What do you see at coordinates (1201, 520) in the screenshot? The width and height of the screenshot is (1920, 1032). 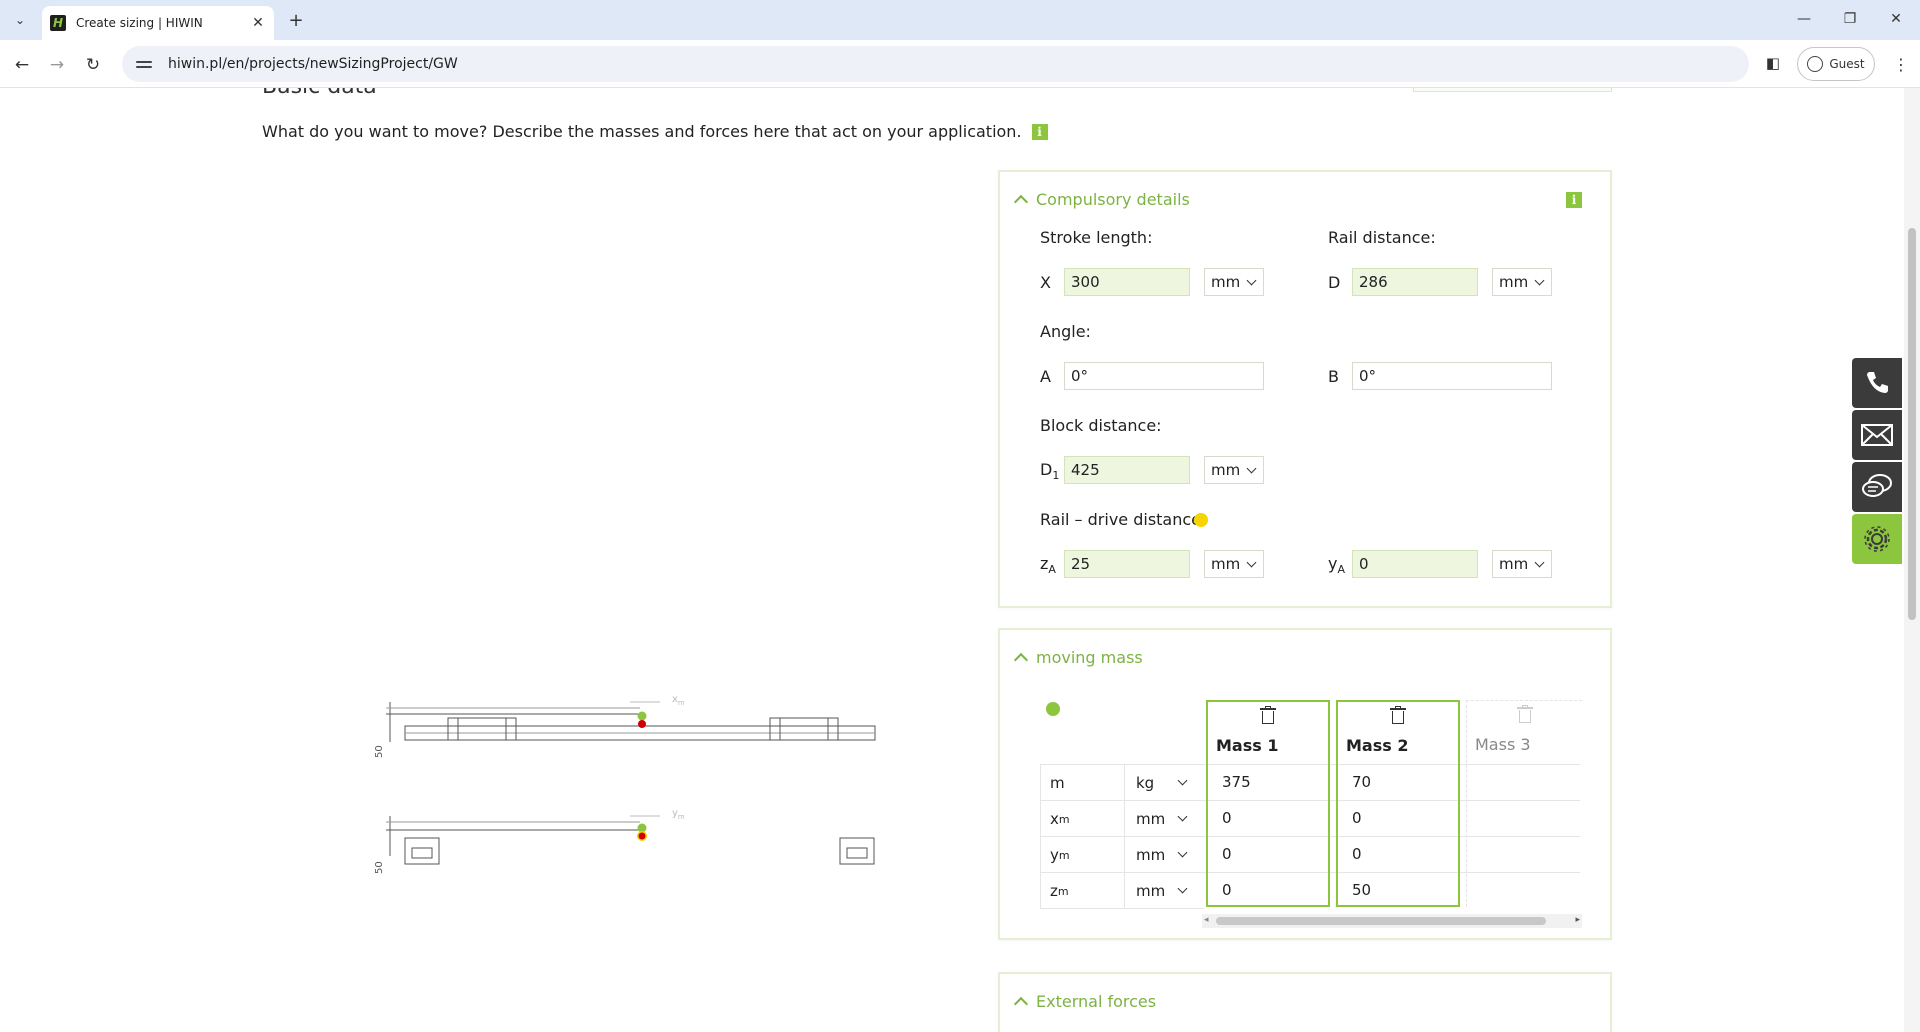 I see `warning-status-dot` at bounding box center [1201, 520].